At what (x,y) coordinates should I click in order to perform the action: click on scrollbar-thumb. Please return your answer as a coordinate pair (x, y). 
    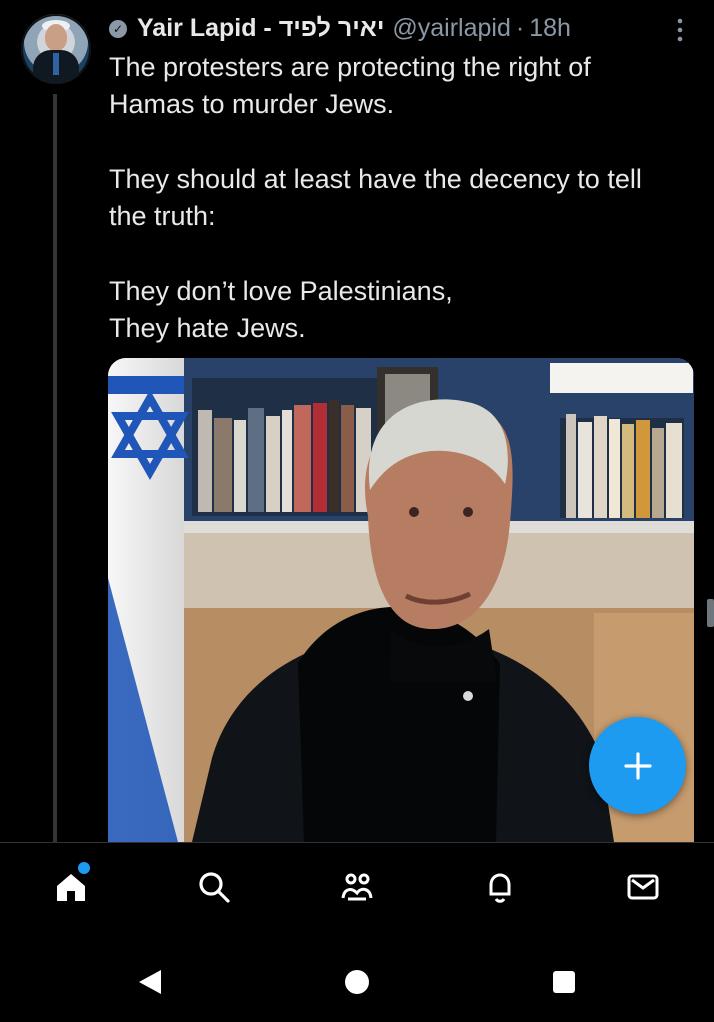
    Looking at the image, I should click on (710, 613).